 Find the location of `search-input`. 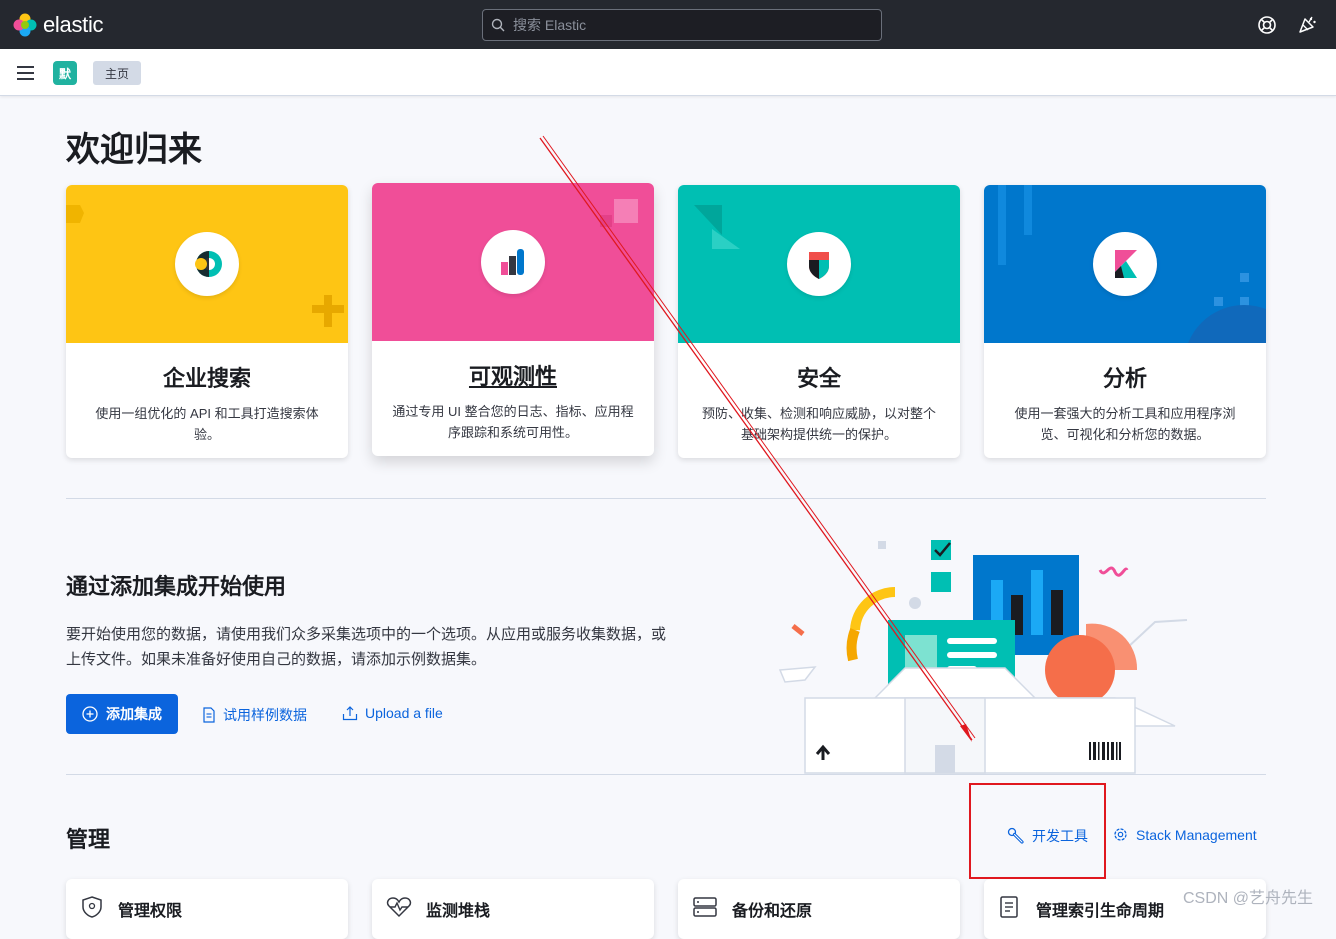

search-input is located at coordinates (683, 25).